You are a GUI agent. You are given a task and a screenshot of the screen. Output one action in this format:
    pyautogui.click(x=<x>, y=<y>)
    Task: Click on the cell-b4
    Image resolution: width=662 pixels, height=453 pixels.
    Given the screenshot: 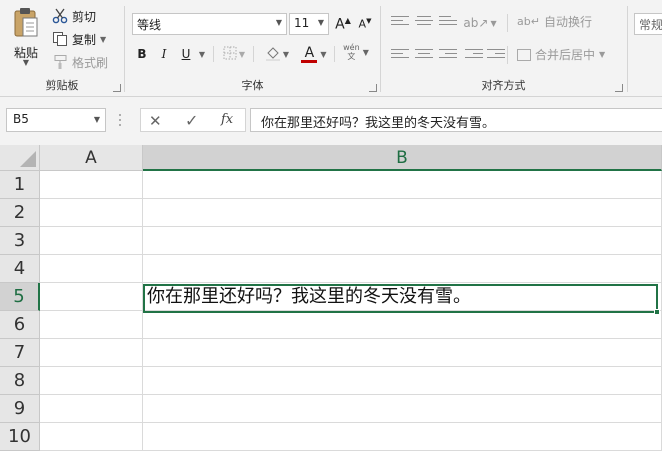 What is the action you would take?
    pyautogui.click(x=402, y=269)
    